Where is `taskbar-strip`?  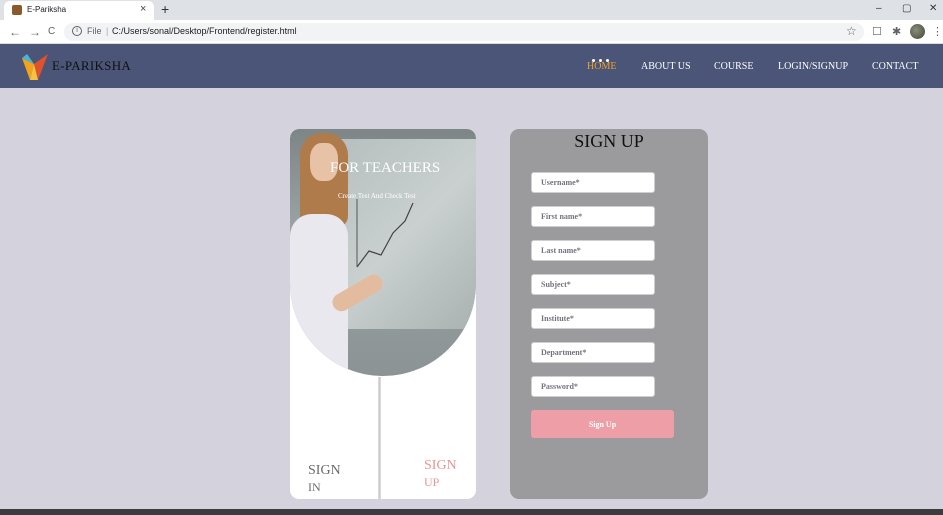
taskbar-strip is located at coordinates (471, 512).